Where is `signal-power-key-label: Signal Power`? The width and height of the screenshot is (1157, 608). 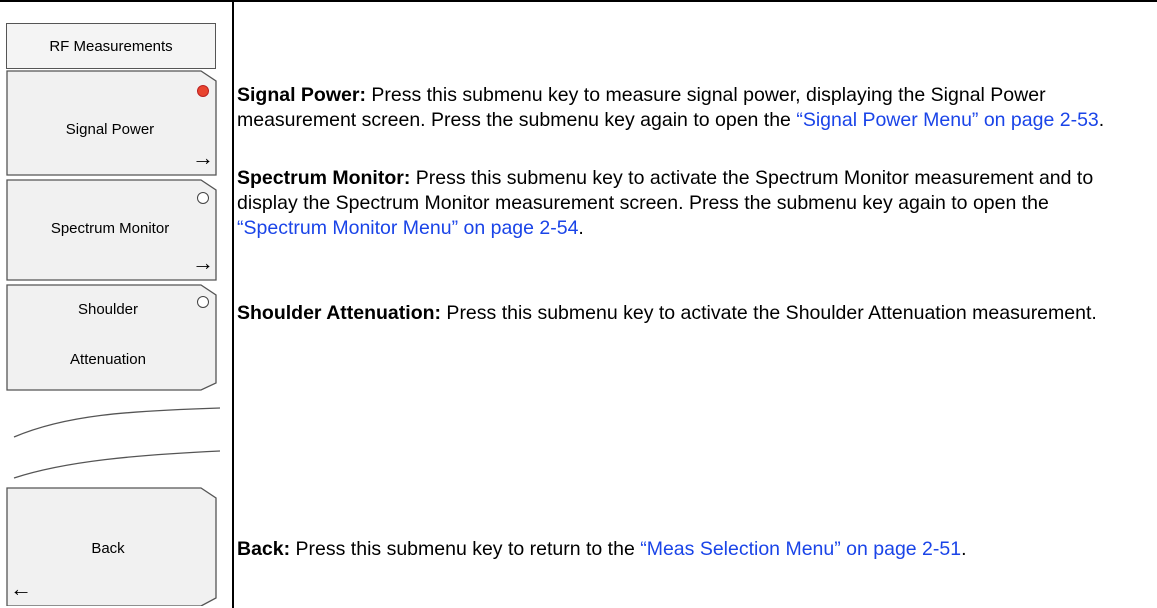
signal-power-key-label: Signal Power is located at coordinates (110, 129).